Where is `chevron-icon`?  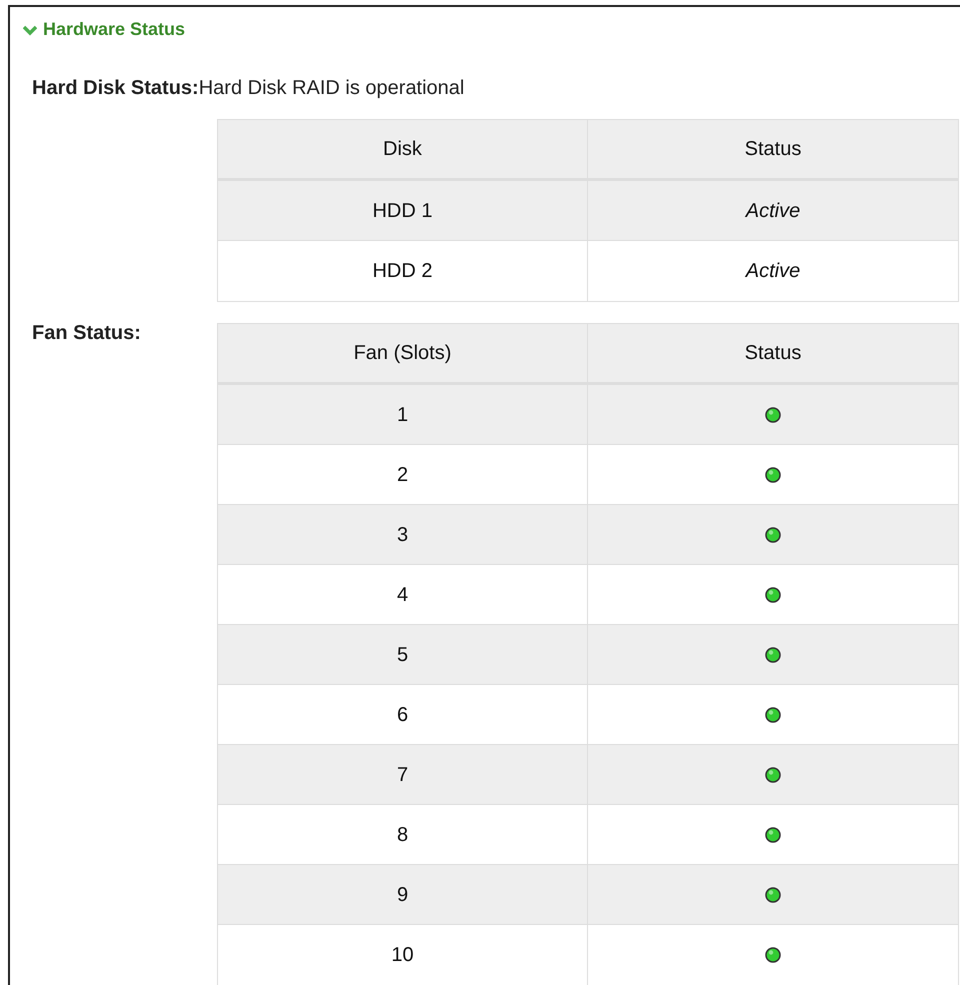 chevron-icon is located at coordinates (30, 30).